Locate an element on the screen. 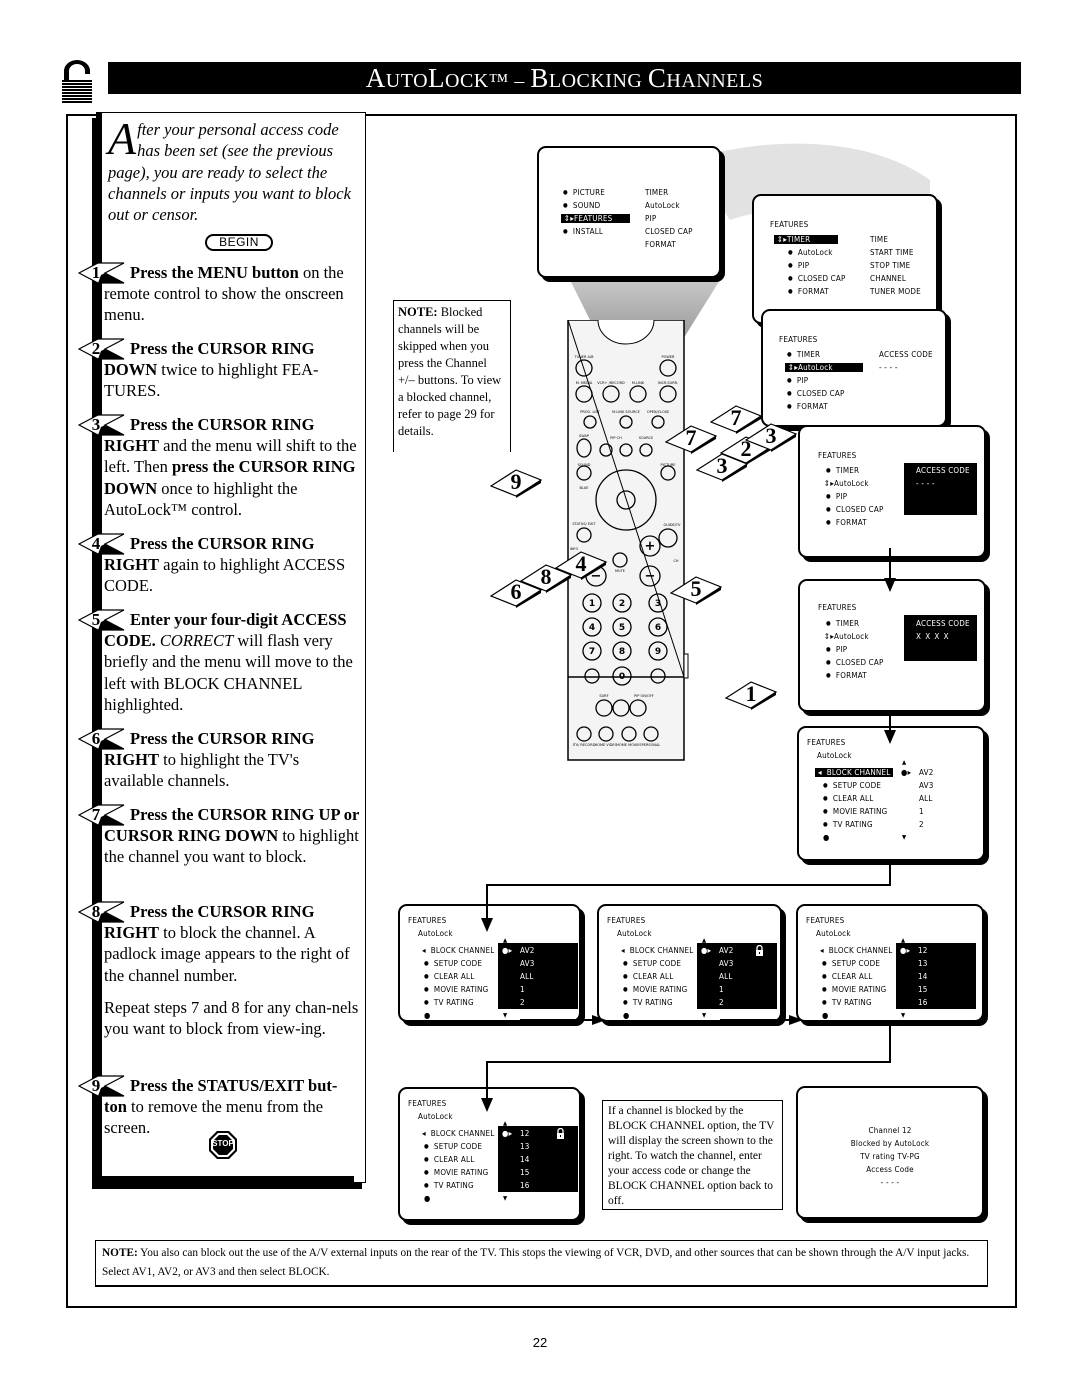  menu-item-block-channel-selected: ◂ BLOCK CHANNEL is located at coordinates (854, 772).